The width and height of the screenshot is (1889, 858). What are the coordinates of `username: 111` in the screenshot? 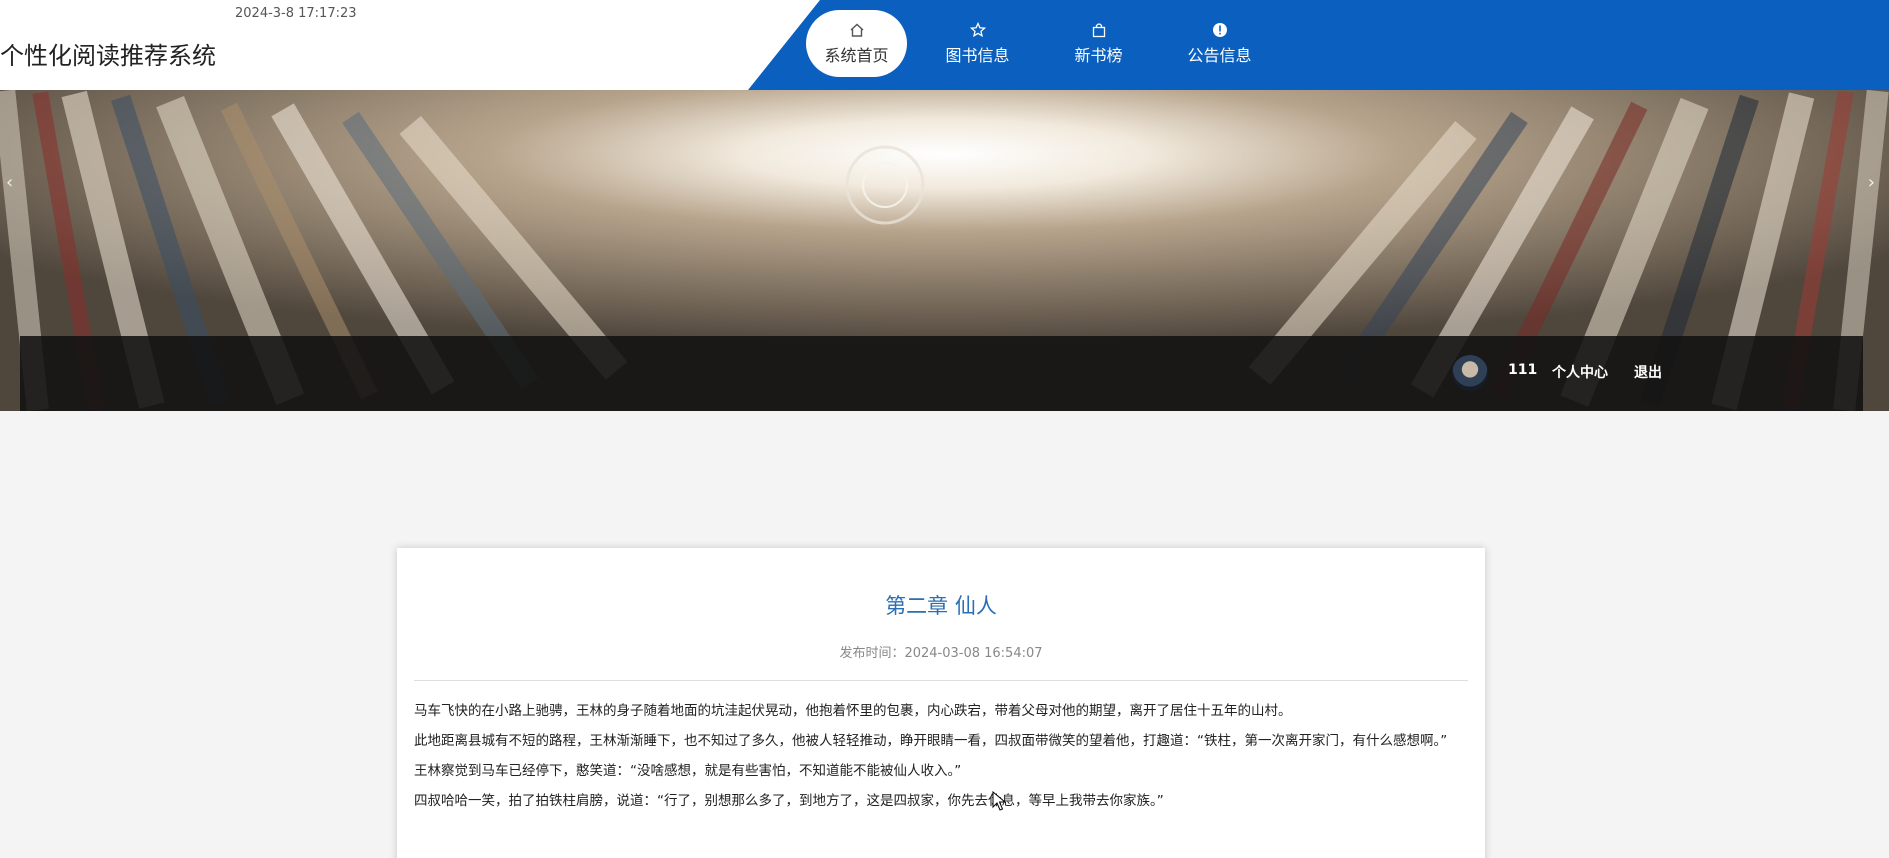 It's located at (1523, 370).